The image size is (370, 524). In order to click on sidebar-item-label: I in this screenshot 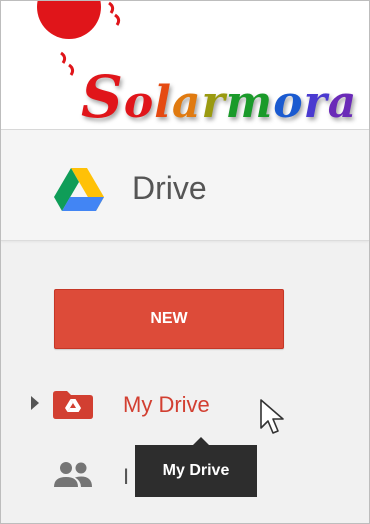, I will do `click(126, 476)`.